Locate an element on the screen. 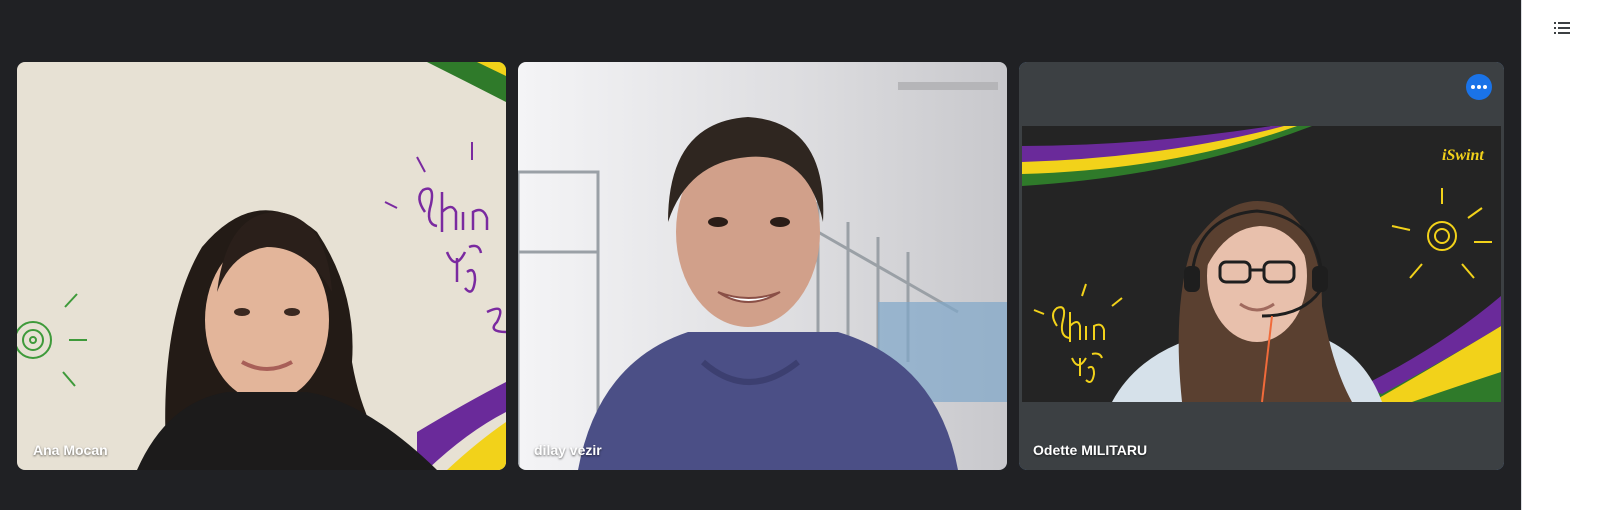  more-horiz-icon is located at coordinates (1479, 87).